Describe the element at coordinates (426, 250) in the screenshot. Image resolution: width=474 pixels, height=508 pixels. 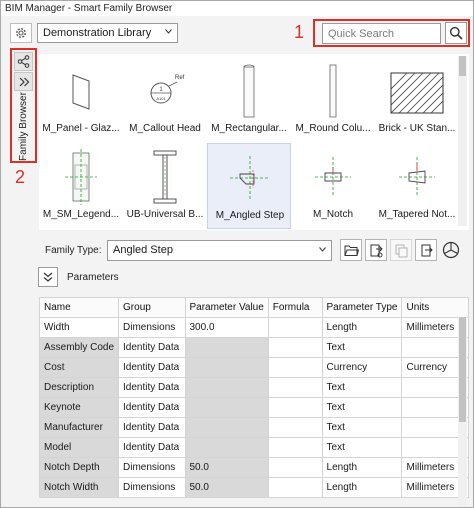
I see `insert-family-button` at that location.